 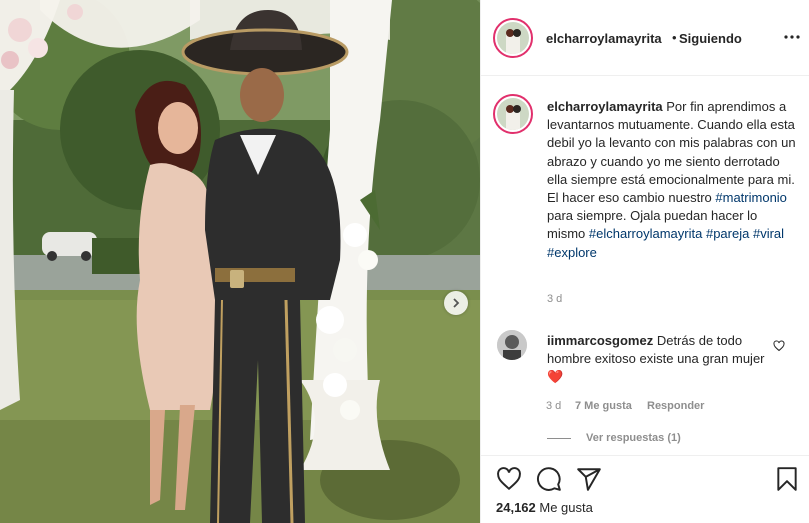 I want to click on next-photo-button, so click(x=456, y=303).